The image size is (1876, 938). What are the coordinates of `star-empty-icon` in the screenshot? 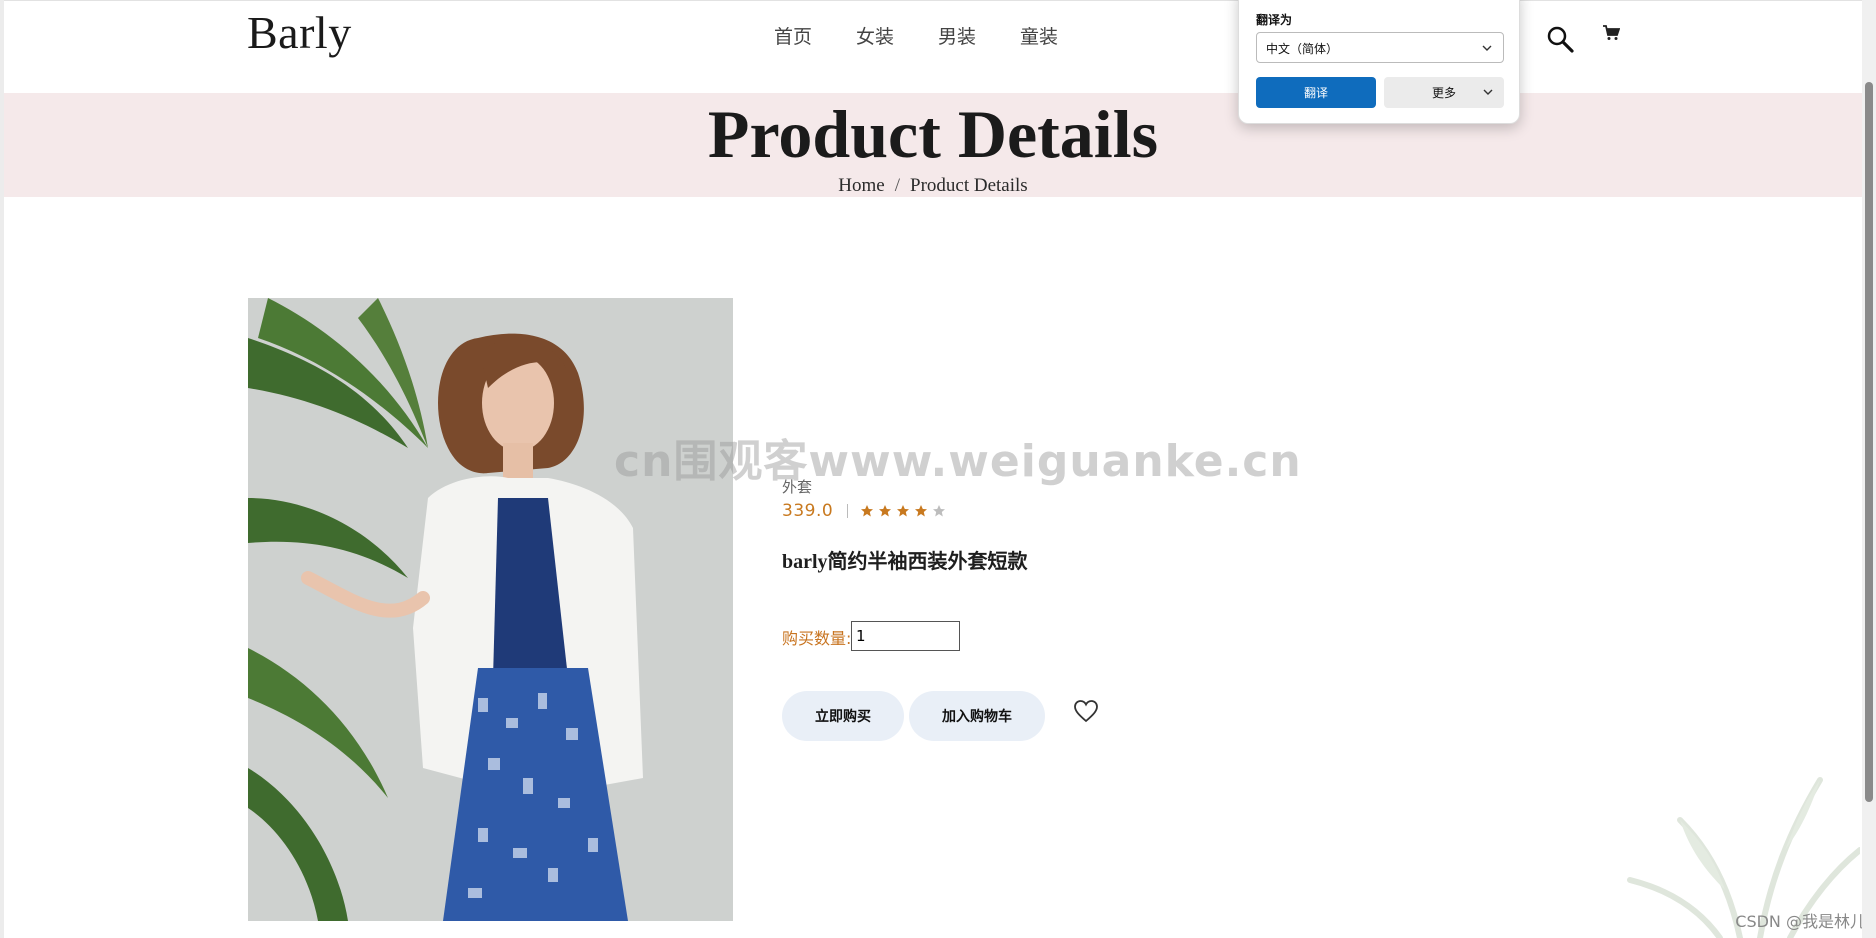 It's located at (939, 511).